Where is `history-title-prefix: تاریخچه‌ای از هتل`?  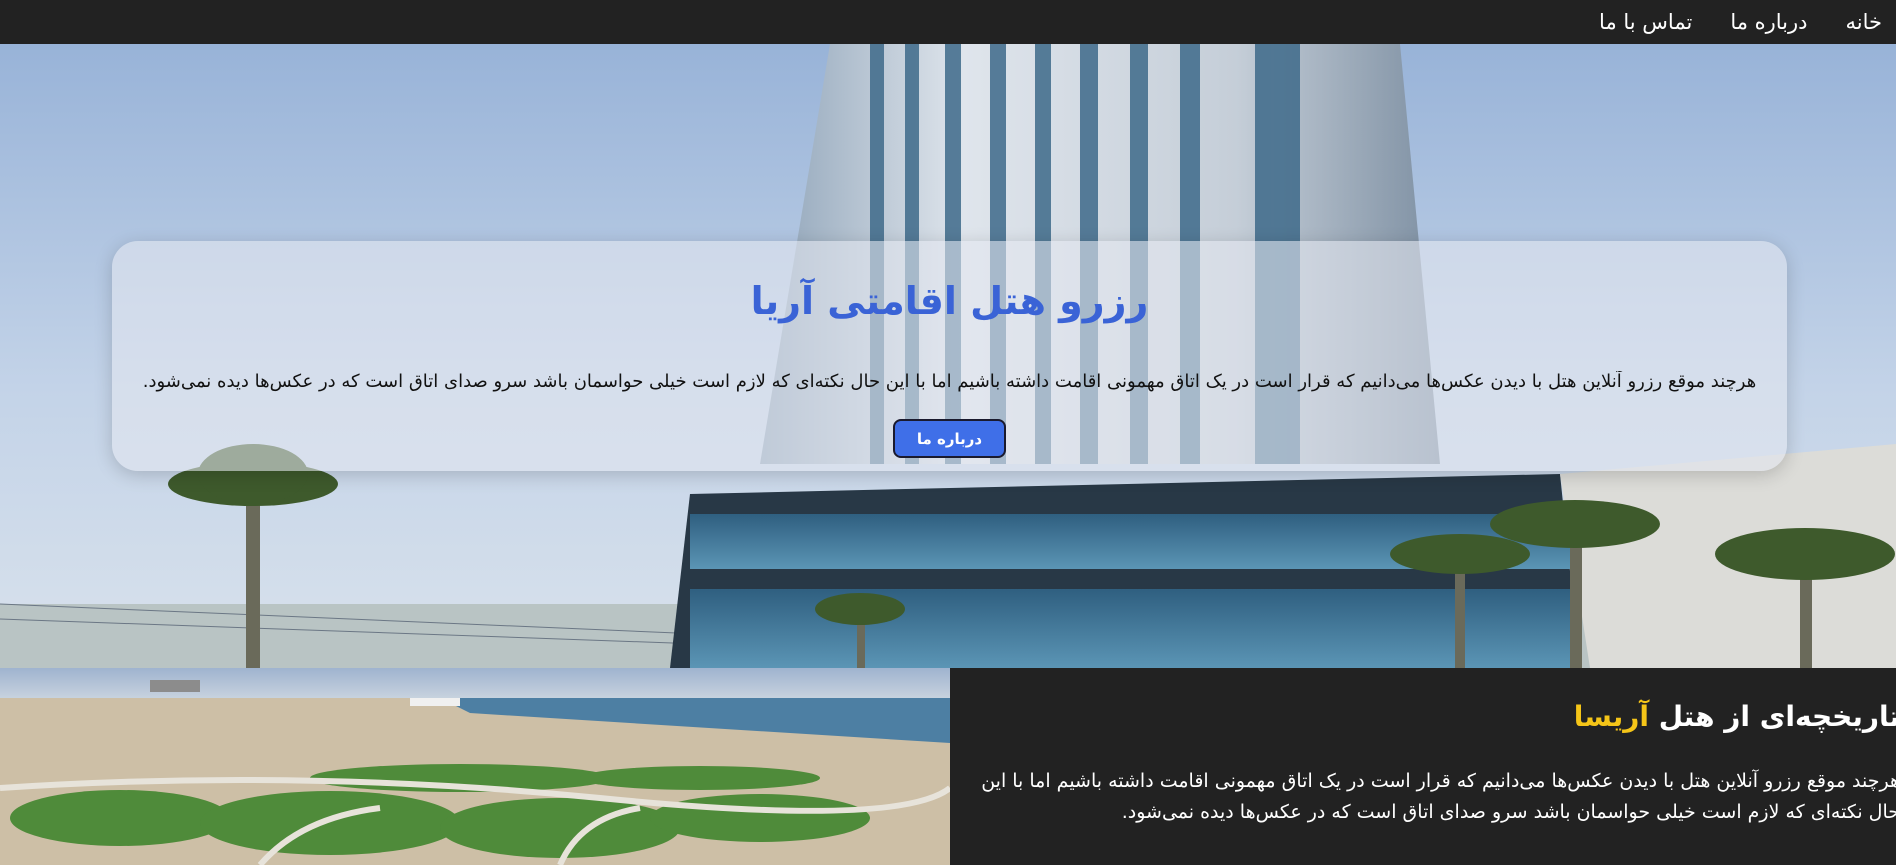 history-title-prefix: تاریخچه‌ای از هتل is located at coordinates (1777, 716).